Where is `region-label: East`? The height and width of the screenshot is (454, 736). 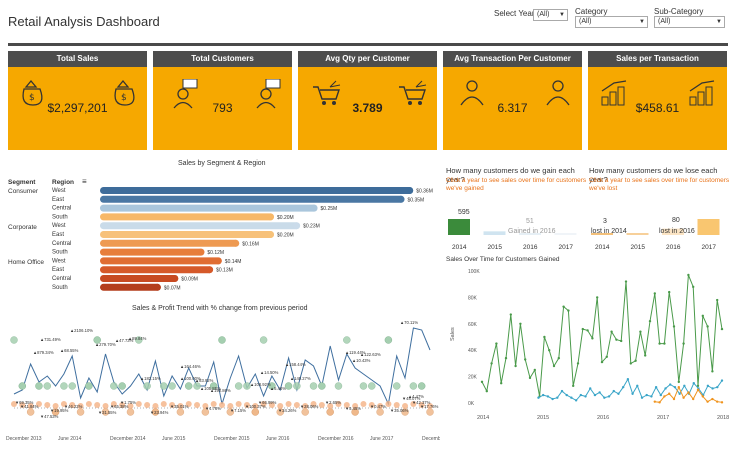 region-label: East is located at coordinates (58, 270).